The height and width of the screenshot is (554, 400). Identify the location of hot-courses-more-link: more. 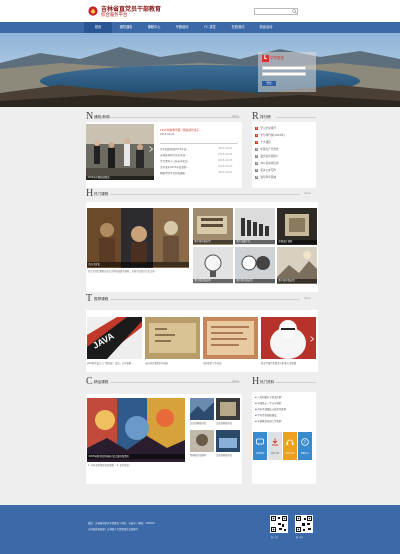
(307, 193).